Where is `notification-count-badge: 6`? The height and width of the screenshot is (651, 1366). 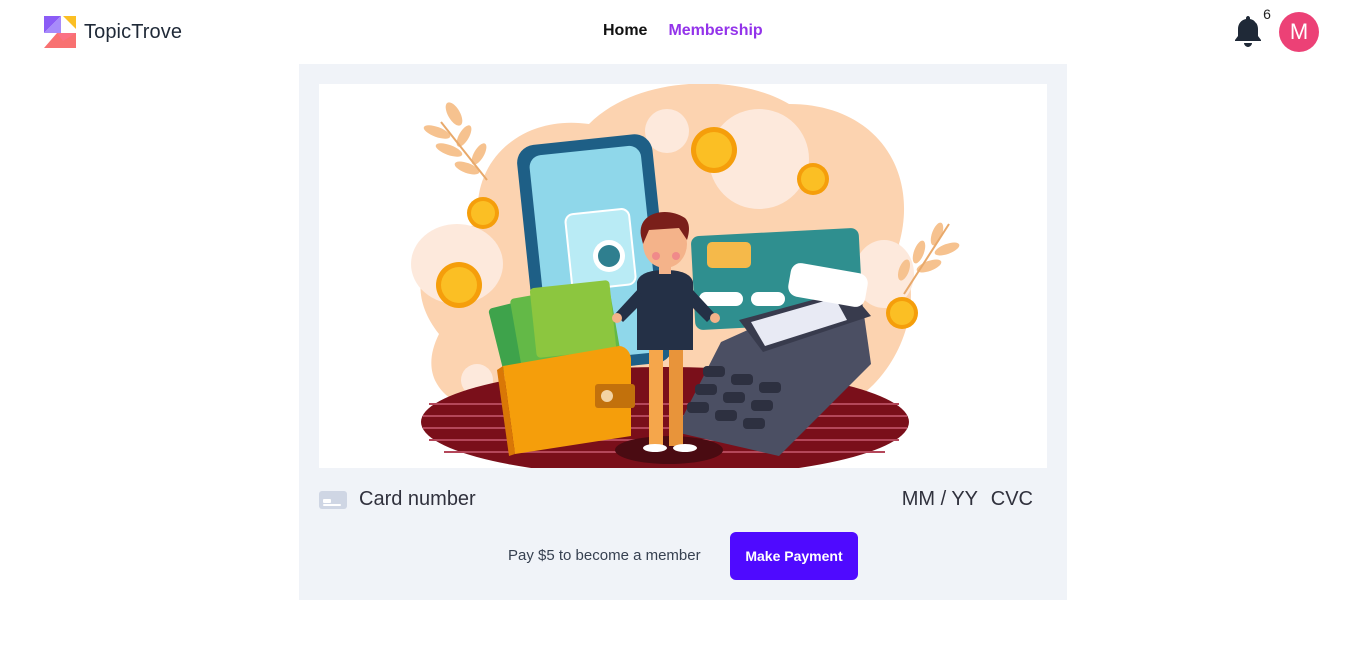
notification-count-badge: 6 is located at coordinates (1267, 14).